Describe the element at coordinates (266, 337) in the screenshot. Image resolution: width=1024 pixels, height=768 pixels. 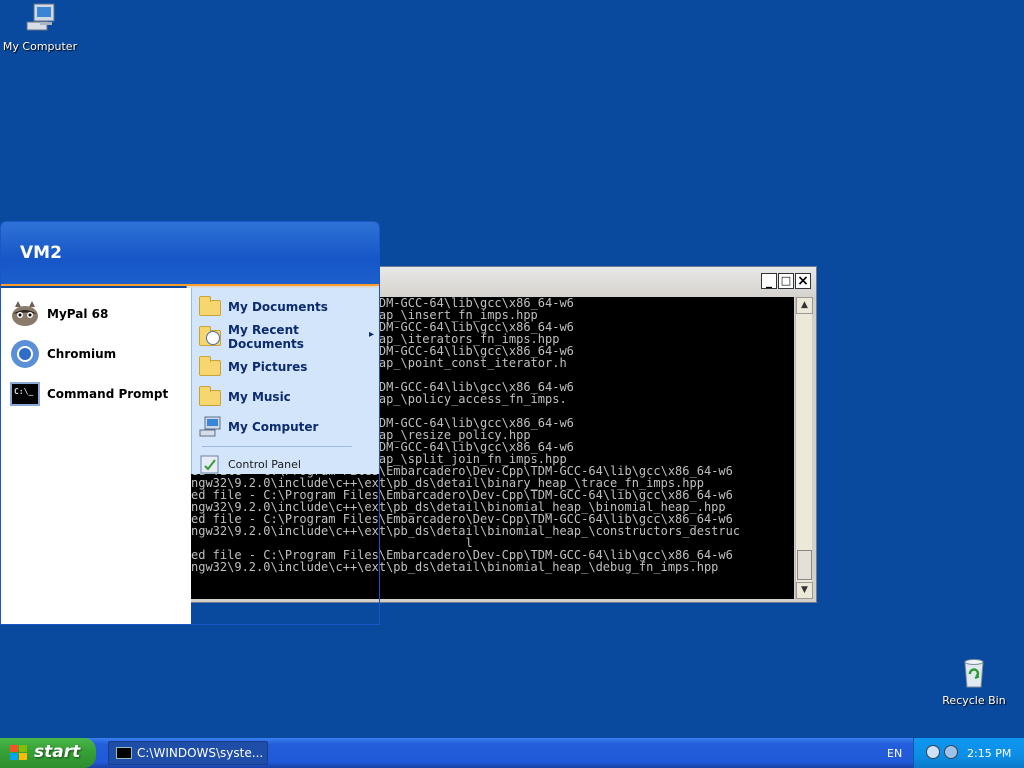
I see `place-label: My Recent Documents` at that location.